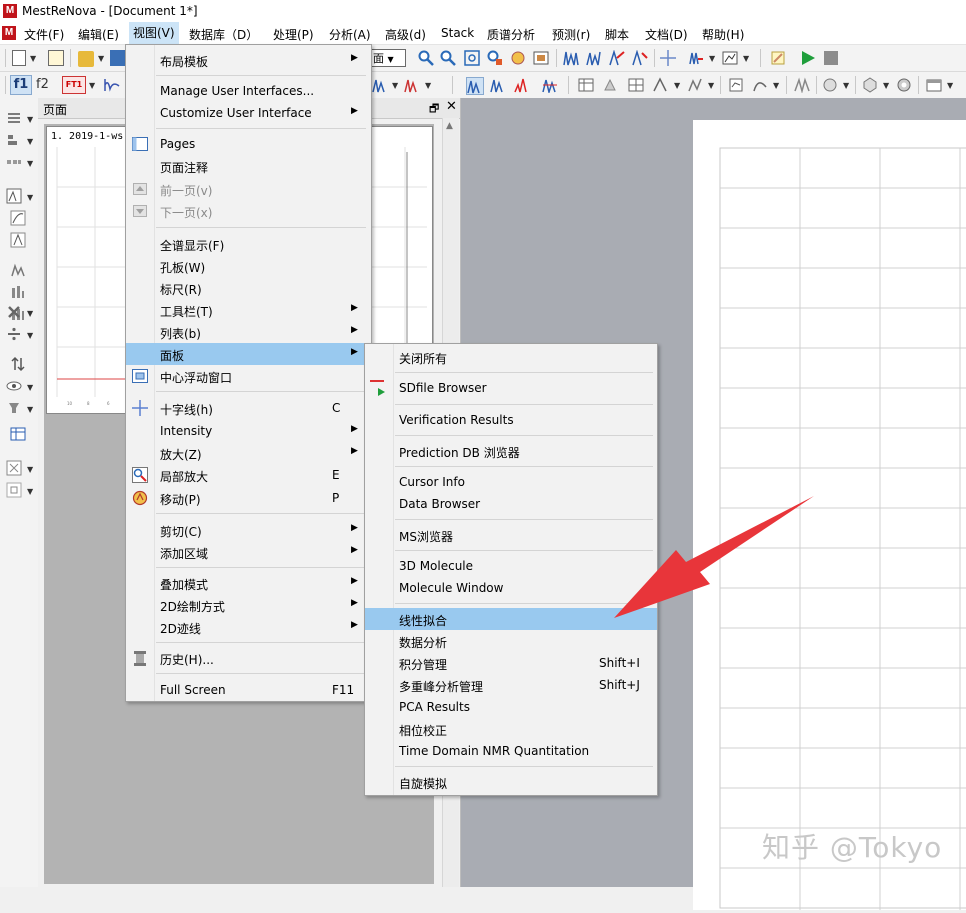 This screenshot has width=966, height=913. What do you see at coordinates (695, 85) in the screenshot?
I see `analysis-icon` at bounding box center [695, 85].